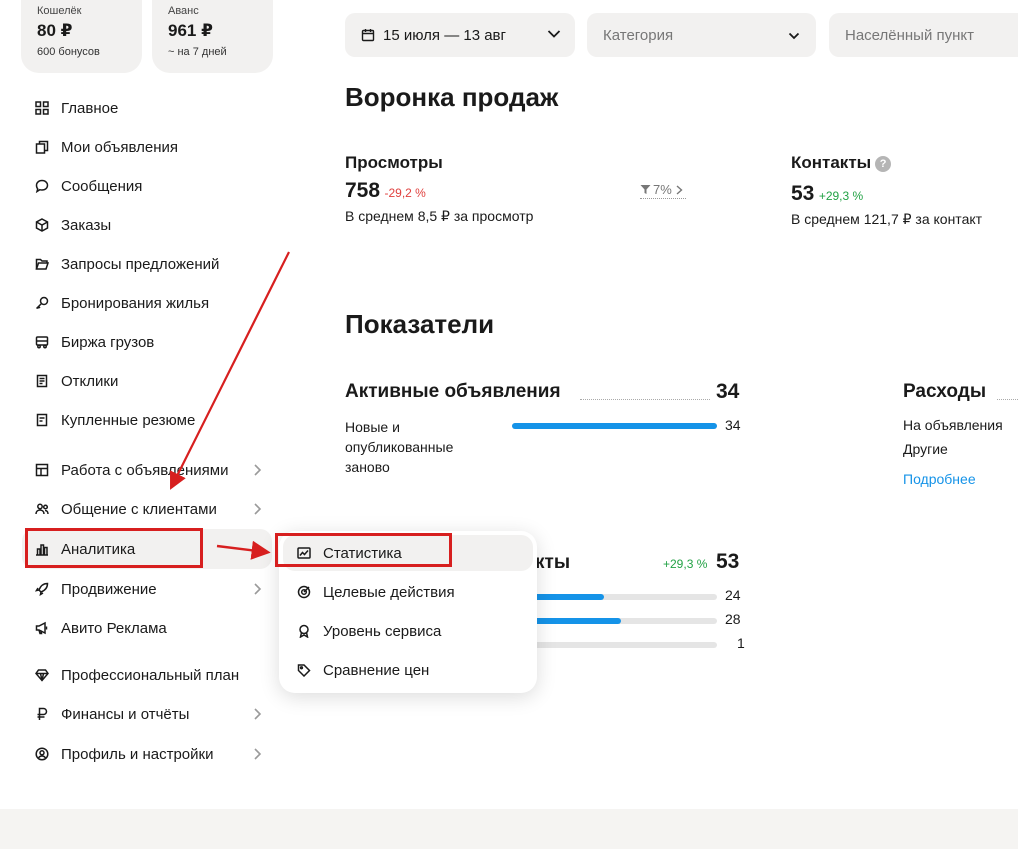 This screenshot has height=849, width=1018. What do you see at coordinates (42, 264) in the screenshot?
I see `folder-open-icon` at bounding box center [42, 264].